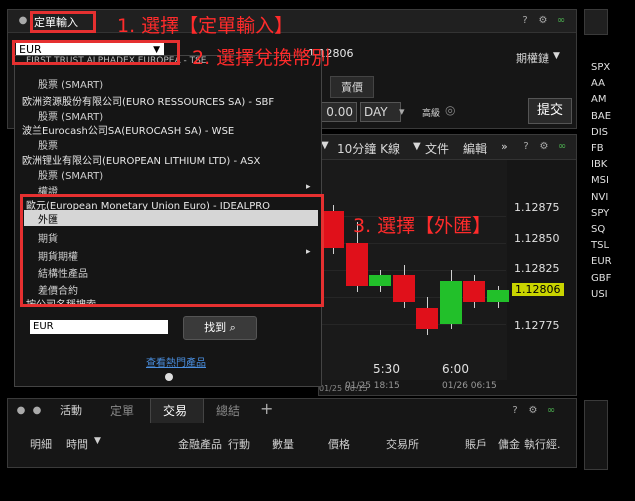 This screenshot has height=501, width=635. I want to click on interval-select: 10分鐘 K線, so click(368, 148).